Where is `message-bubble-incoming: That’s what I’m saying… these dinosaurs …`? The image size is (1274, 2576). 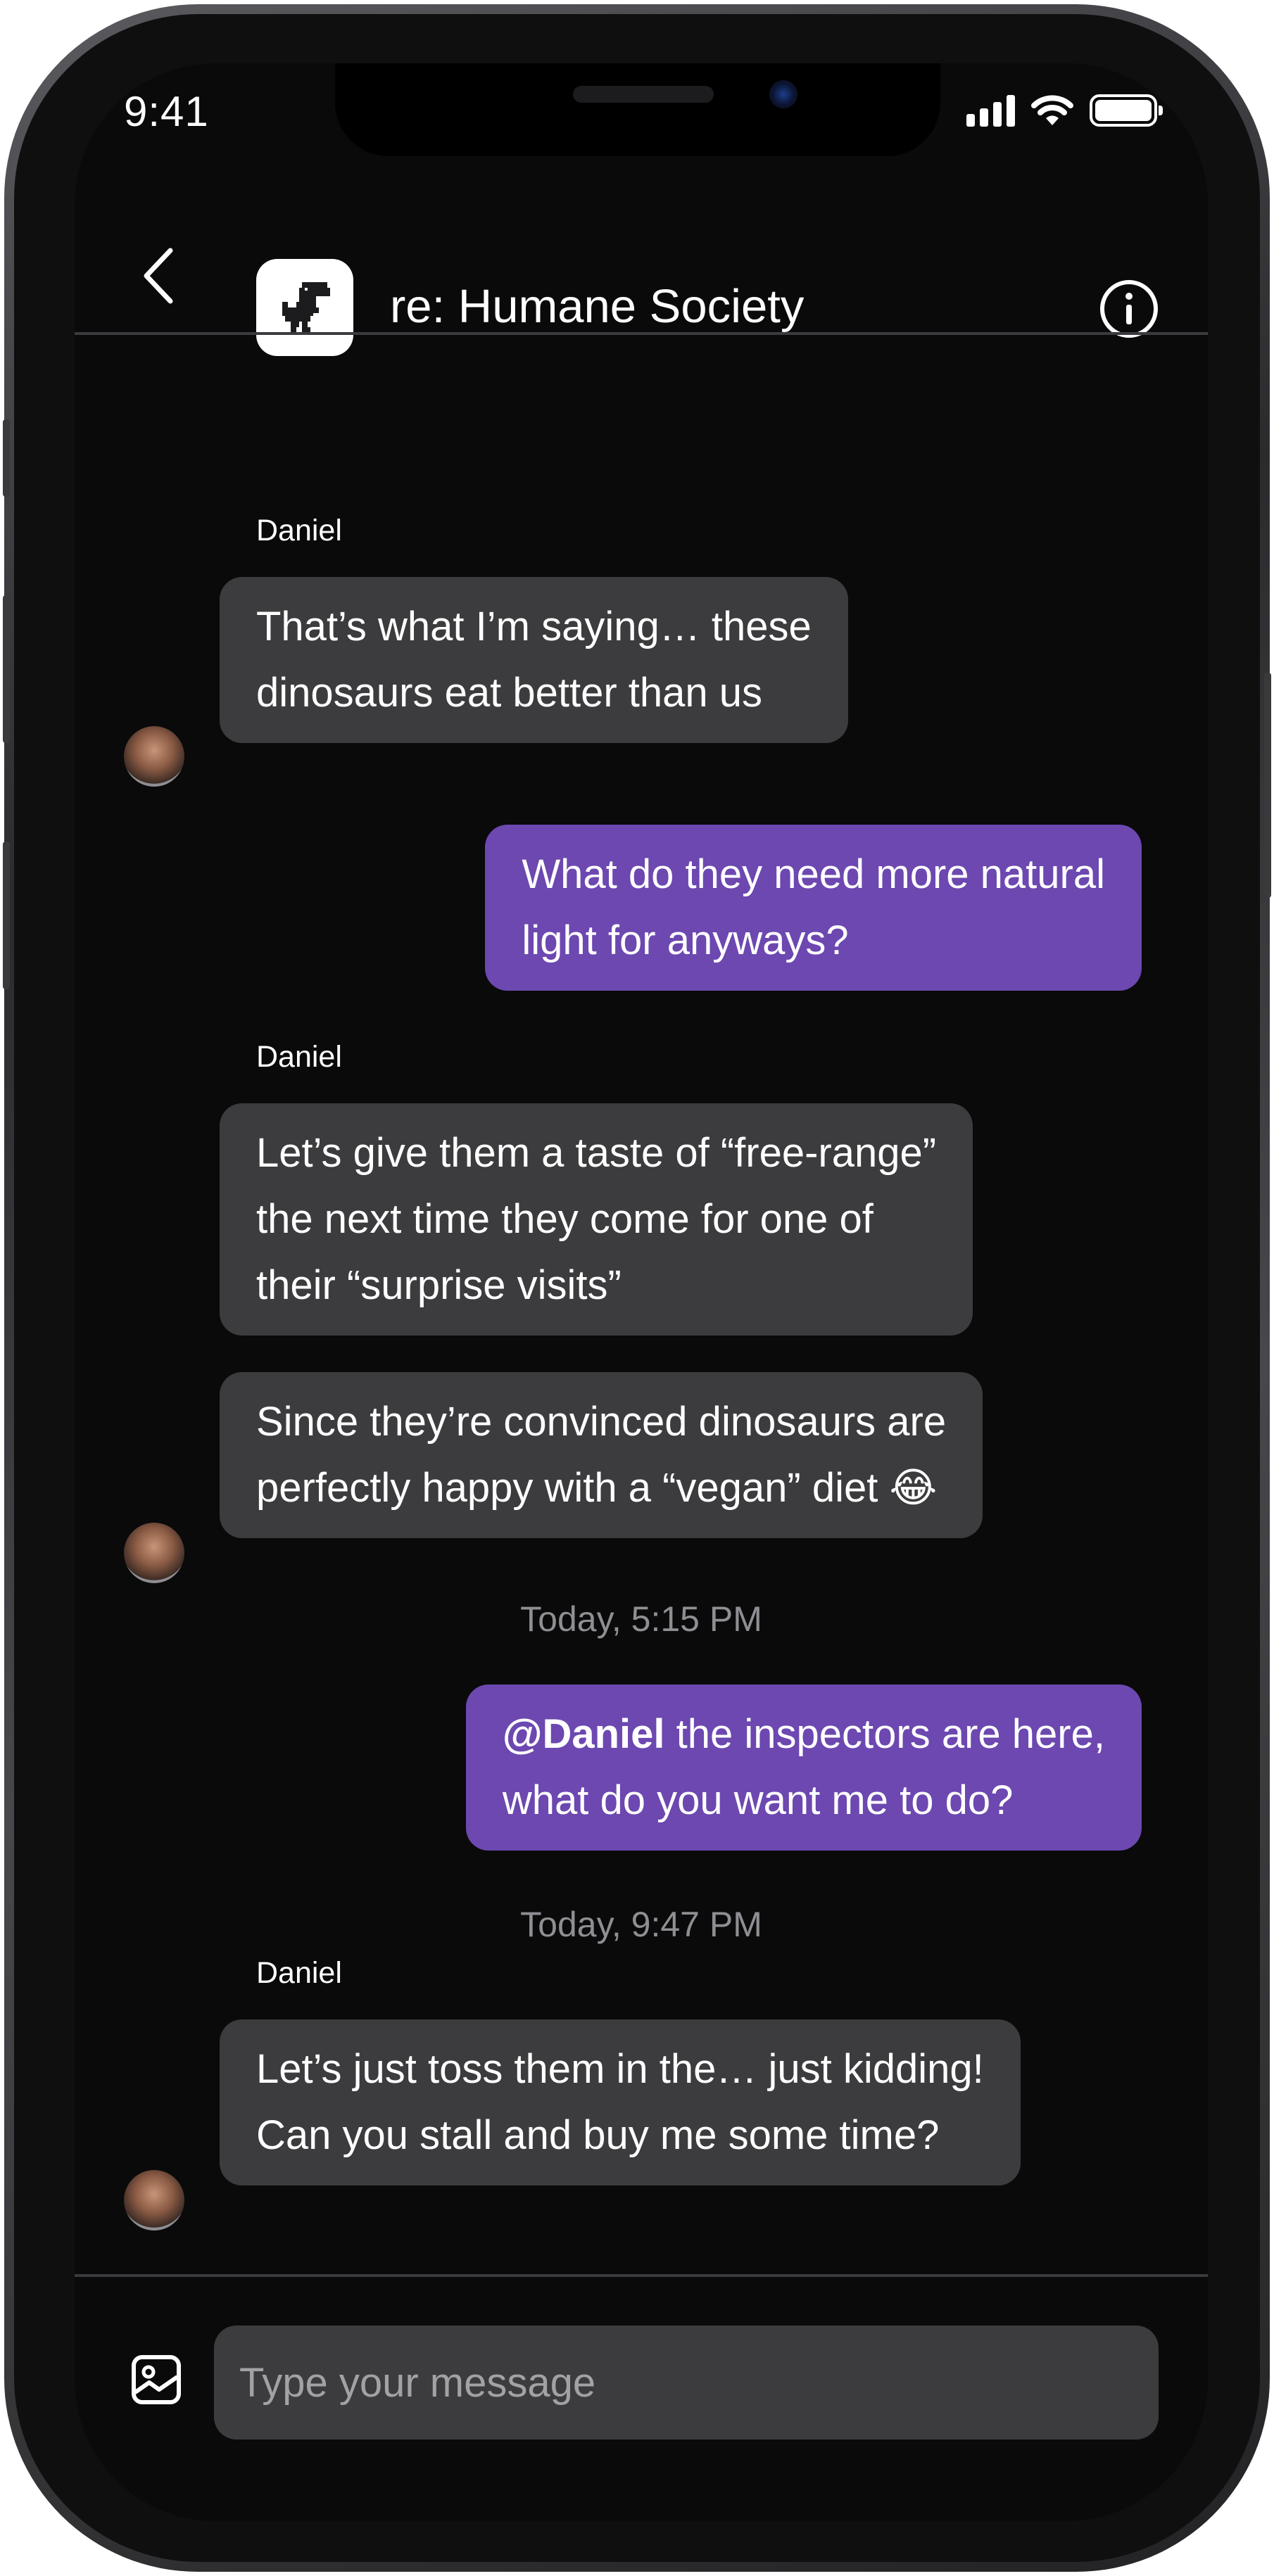 message-bubble-incoming: That’s what I’m saying… these dinosaurs … is located at coordinates (534, 660).